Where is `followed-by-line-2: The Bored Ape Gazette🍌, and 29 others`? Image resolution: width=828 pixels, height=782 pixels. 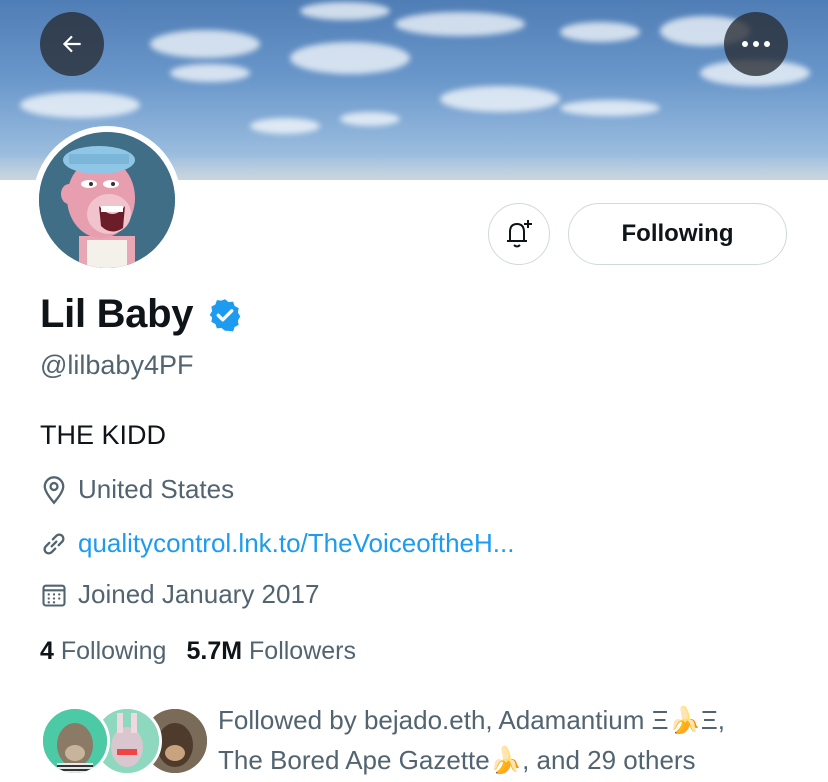
followed-by-line-2: The Bored Ape Gazette🍌, and 29 others is located at coordinates (457, 760).